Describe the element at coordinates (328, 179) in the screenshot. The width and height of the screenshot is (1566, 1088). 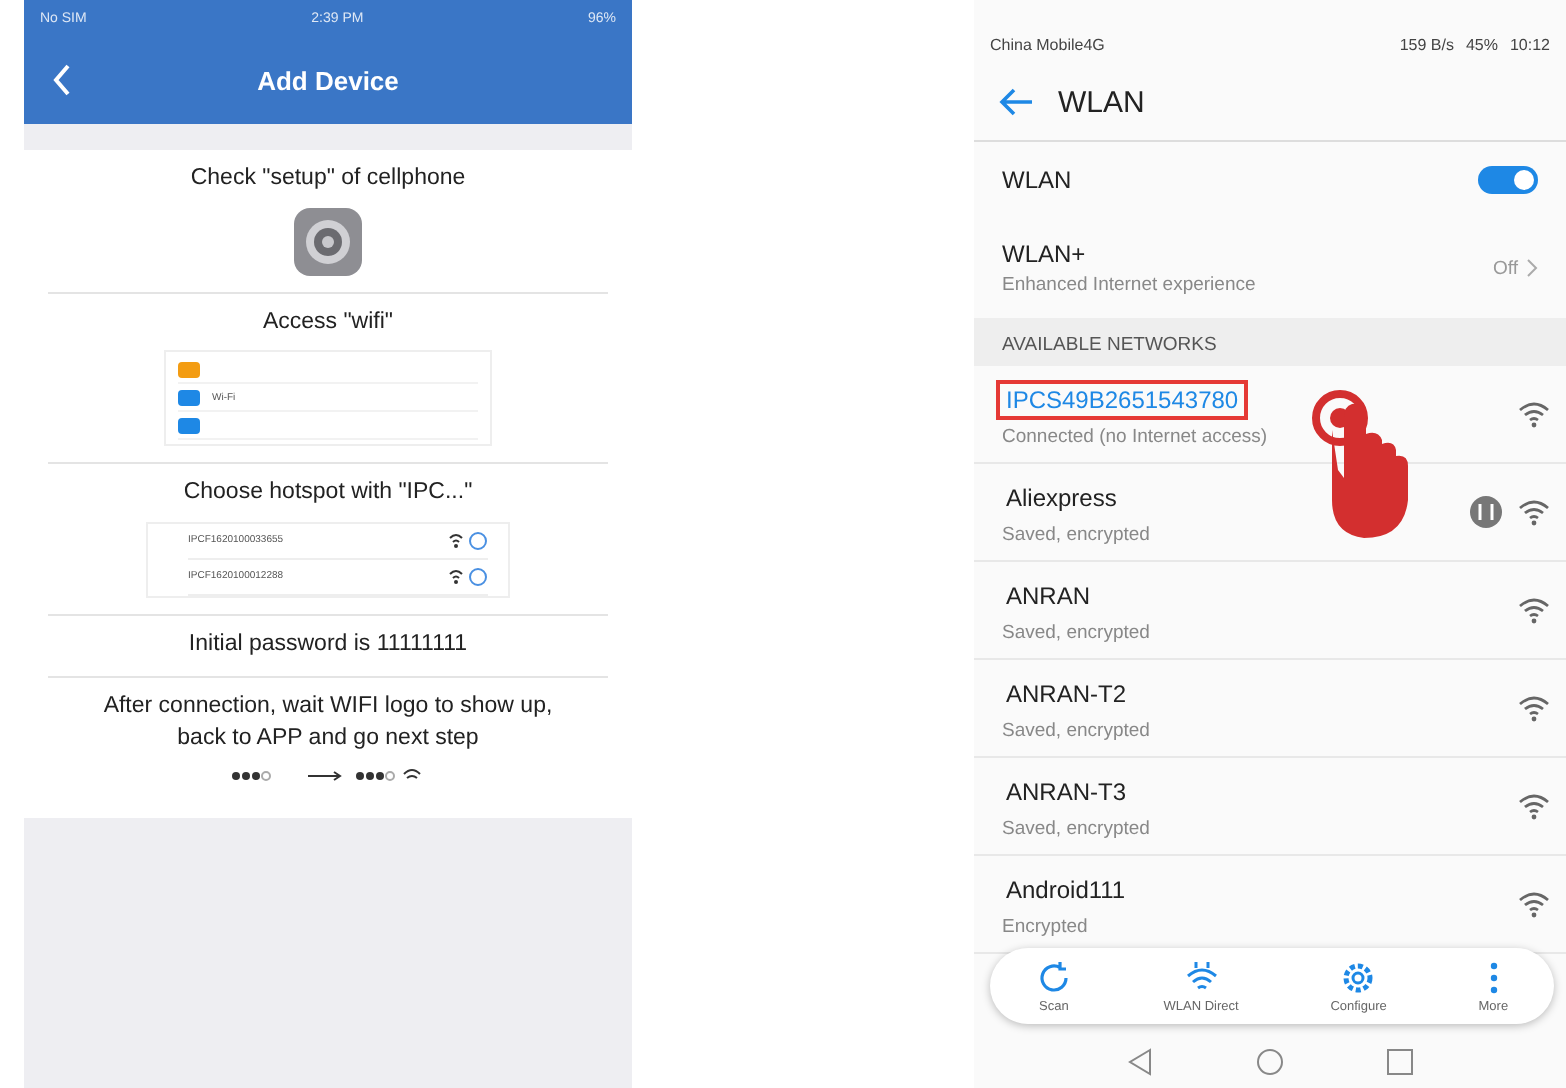
I see `instruction-text: Check "setup" of cellphone` at that location.